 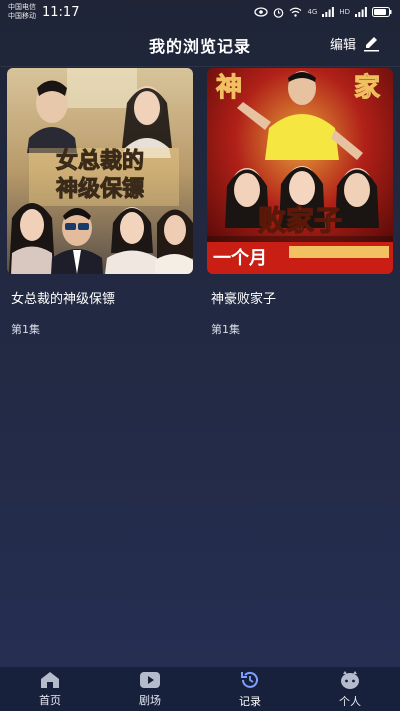 What do you see at coordinates (200, 12) in the screenshot?
I see `status-bar: 中国电信 中国移动 11:17 4G HD` at bounding box center [200, 12].